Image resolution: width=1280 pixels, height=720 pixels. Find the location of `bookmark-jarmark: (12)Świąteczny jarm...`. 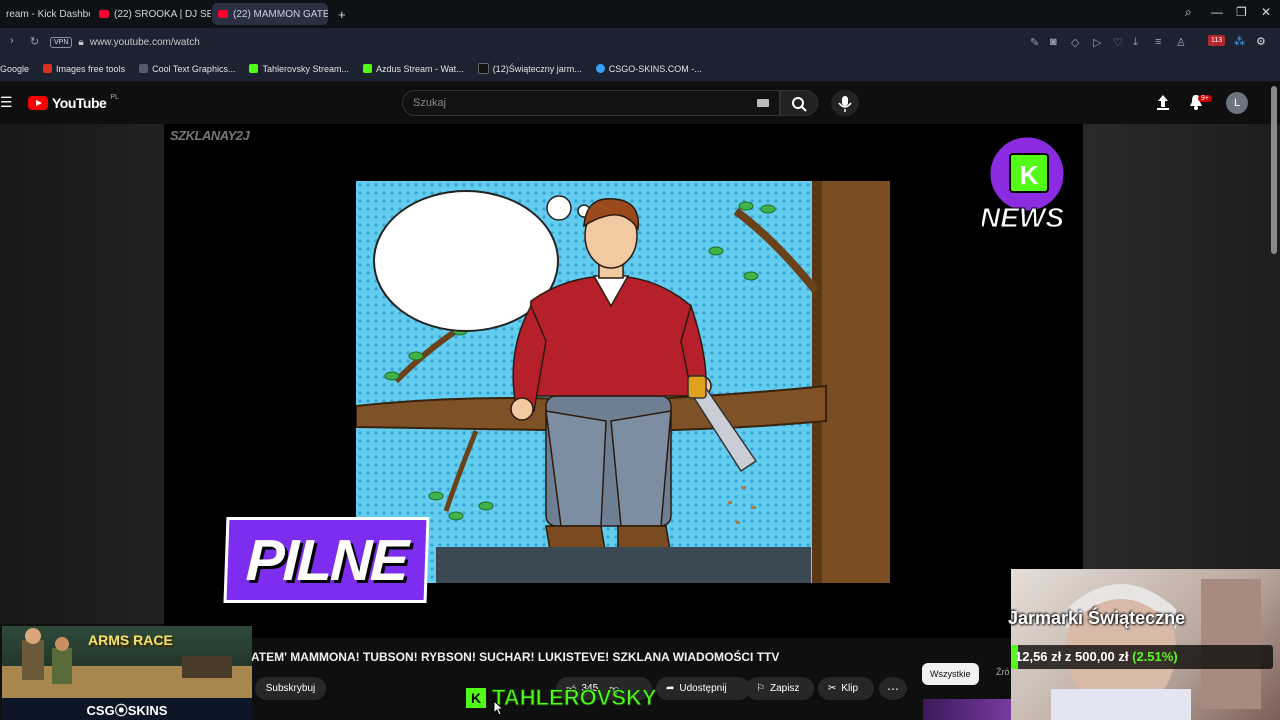

bookmark-jarmark: (12)Świąteczny jarm... is located at coordinates (529, 68).